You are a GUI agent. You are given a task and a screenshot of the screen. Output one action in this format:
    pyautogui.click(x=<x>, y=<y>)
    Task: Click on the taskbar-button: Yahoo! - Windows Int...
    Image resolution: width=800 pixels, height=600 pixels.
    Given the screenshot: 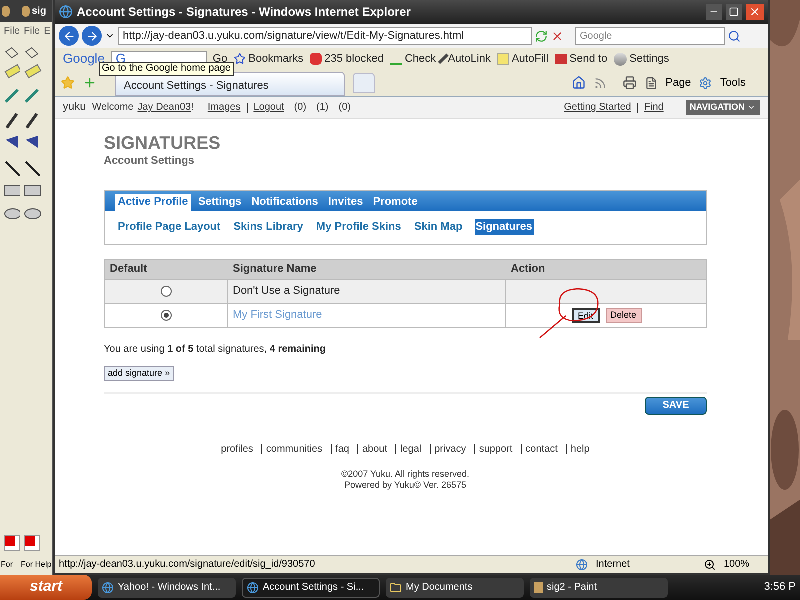 What is the action you would take?
    pyautogui.click(x=167, y=588)
    